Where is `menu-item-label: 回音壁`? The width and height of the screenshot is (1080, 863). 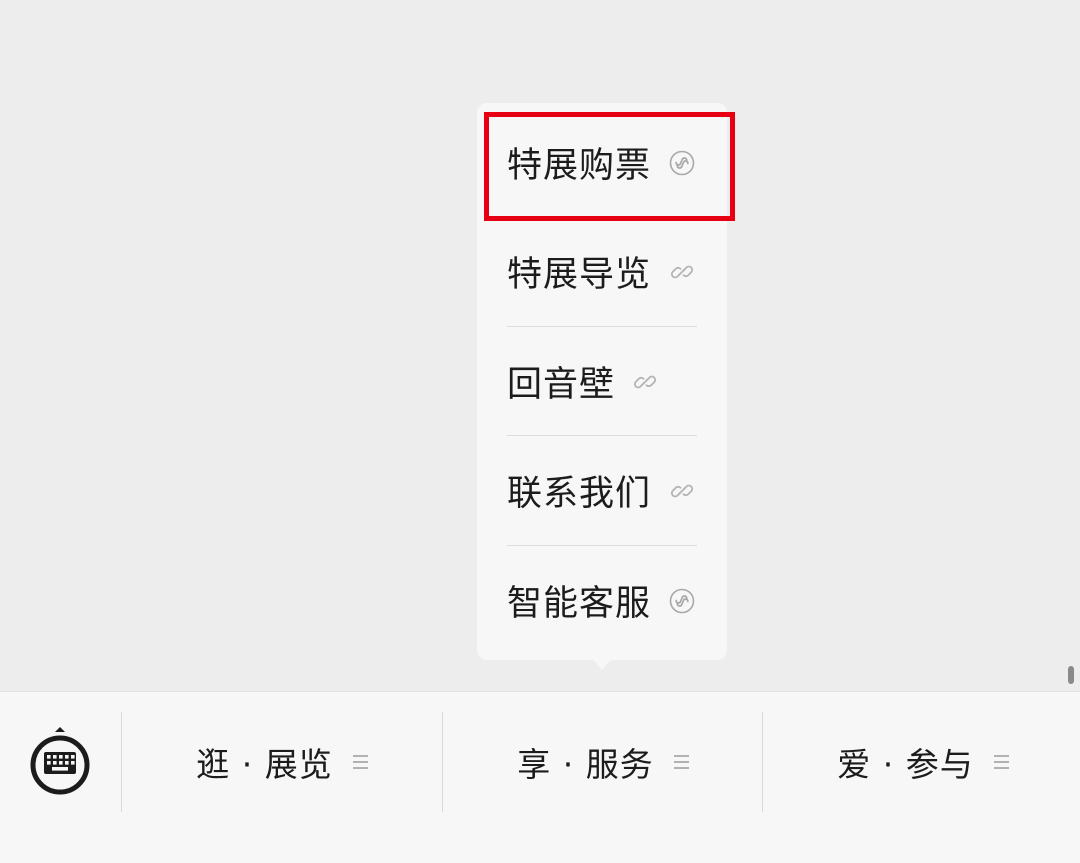 menu-item-label: 回音壁 is located at coordinates (561, 385).